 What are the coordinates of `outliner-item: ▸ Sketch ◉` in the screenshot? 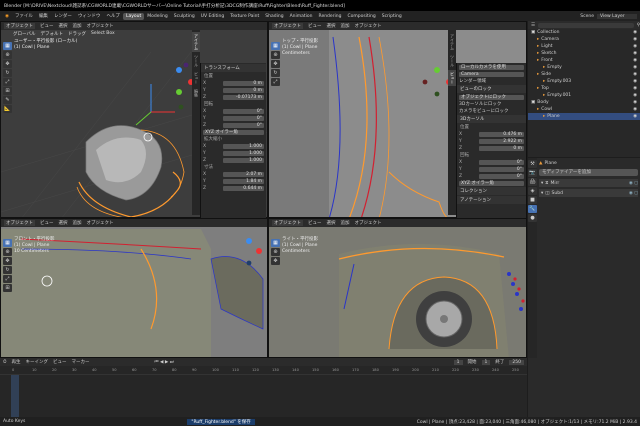 It's located at (584, 53).